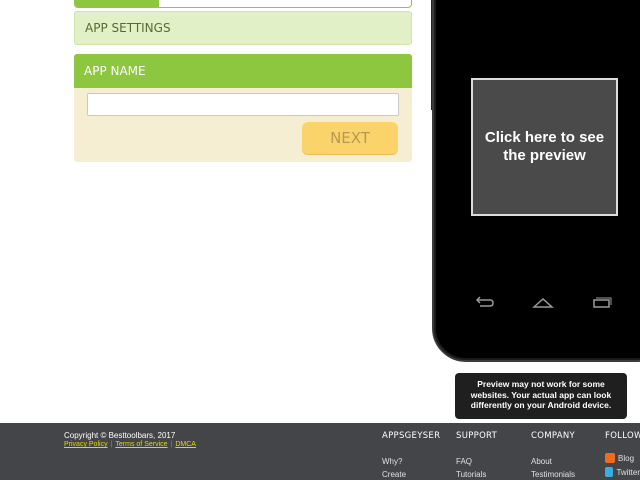 The height and width of the screenshot is (480, 640). I want to click on blog-icon, so click(610, 458).